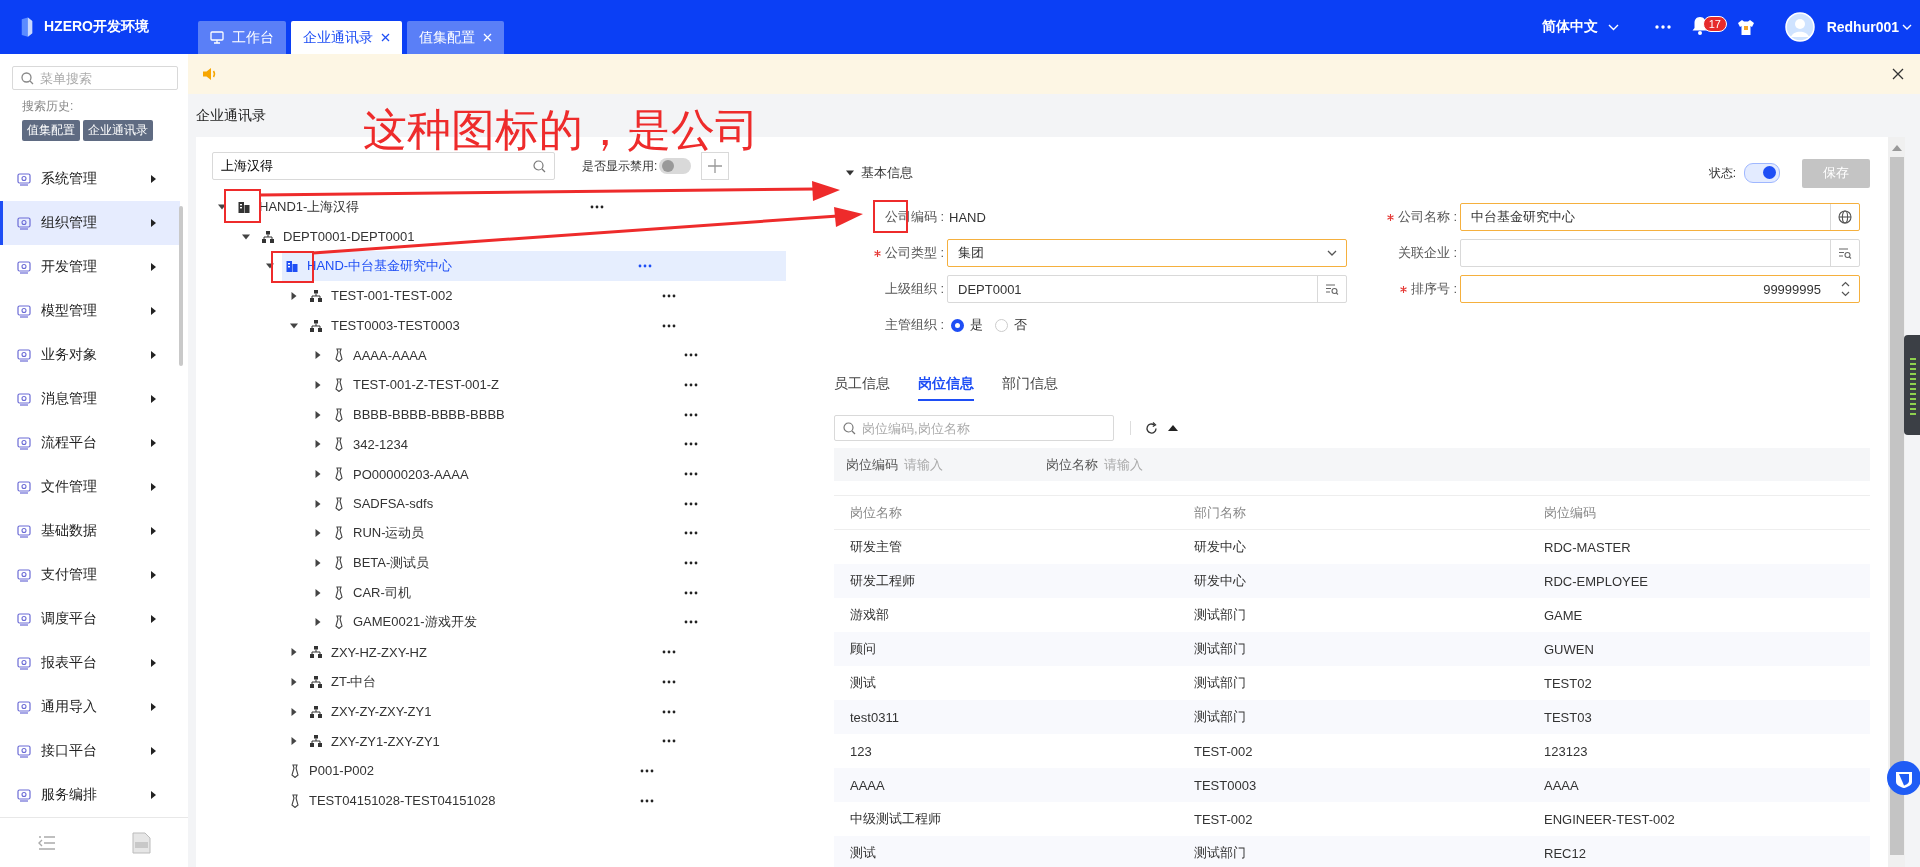 The image size is (1920, 867). What do you see at coordinates (1845, 217) in the screenshot?
I see `globe-icon` at bounding box center [1845, 217].